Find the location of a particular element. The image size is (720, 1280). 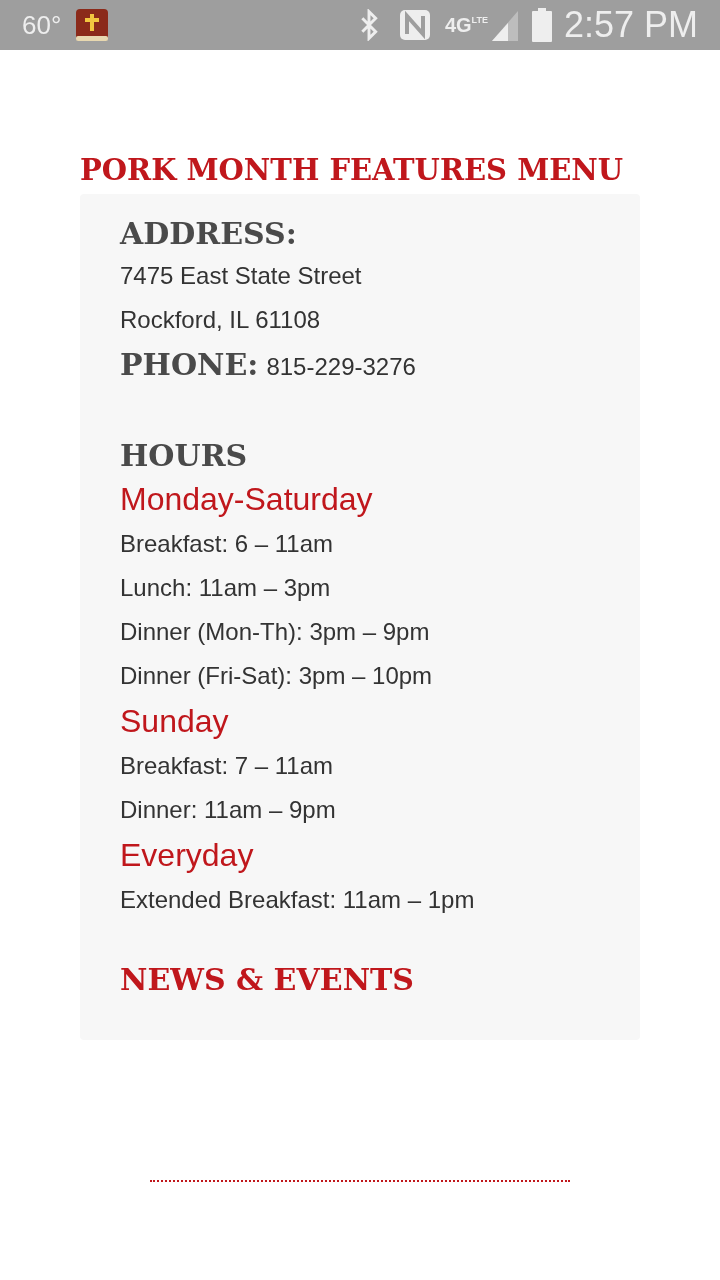

info-text: Dinner (Fri-Sat): 3pm – 10pm is located at coordinates (277, 676).